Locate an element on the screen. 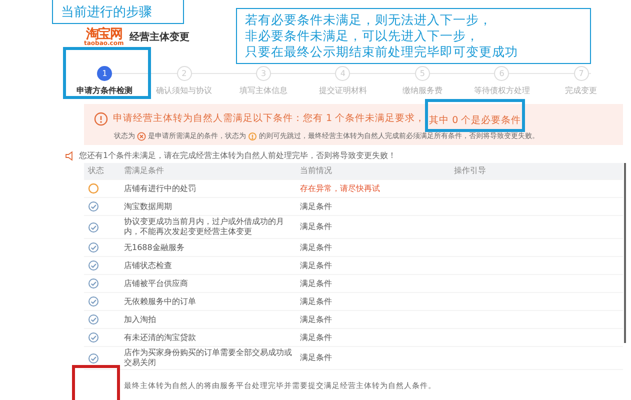 The height and width of the screenshot is (400, 631). column-header: 当前情况 is located at coordinates (316, 171).